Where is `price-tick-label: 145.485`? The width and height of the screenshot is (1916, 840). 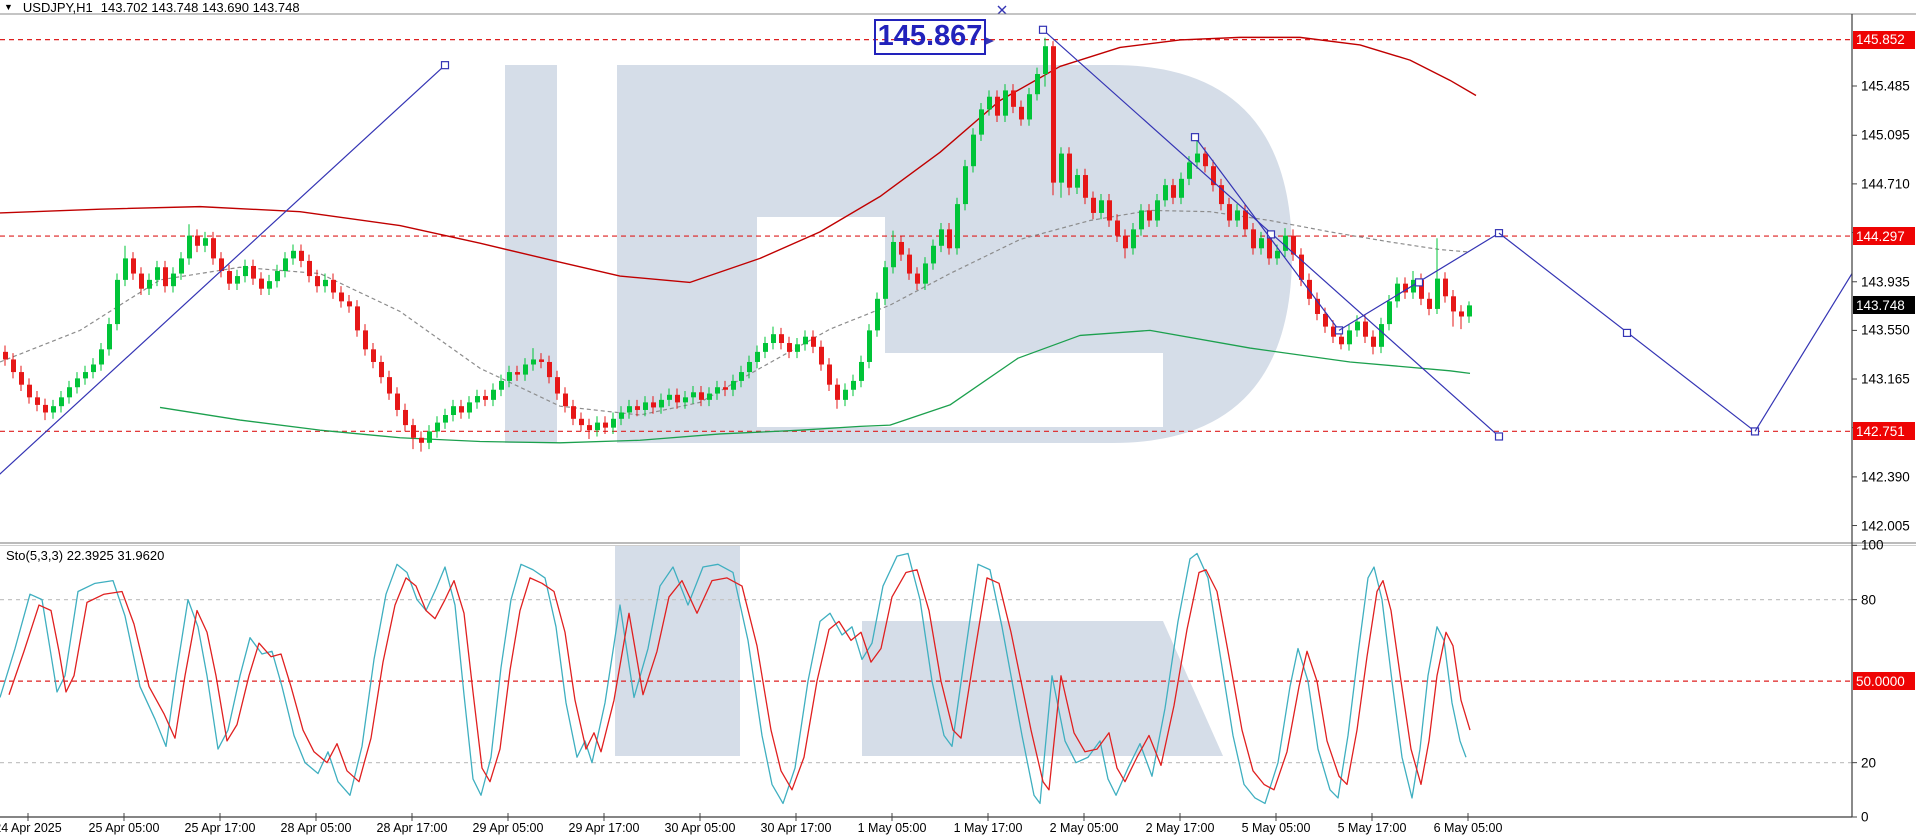
price-tick-label: 145.485 is located at coordinates (1885, 86).